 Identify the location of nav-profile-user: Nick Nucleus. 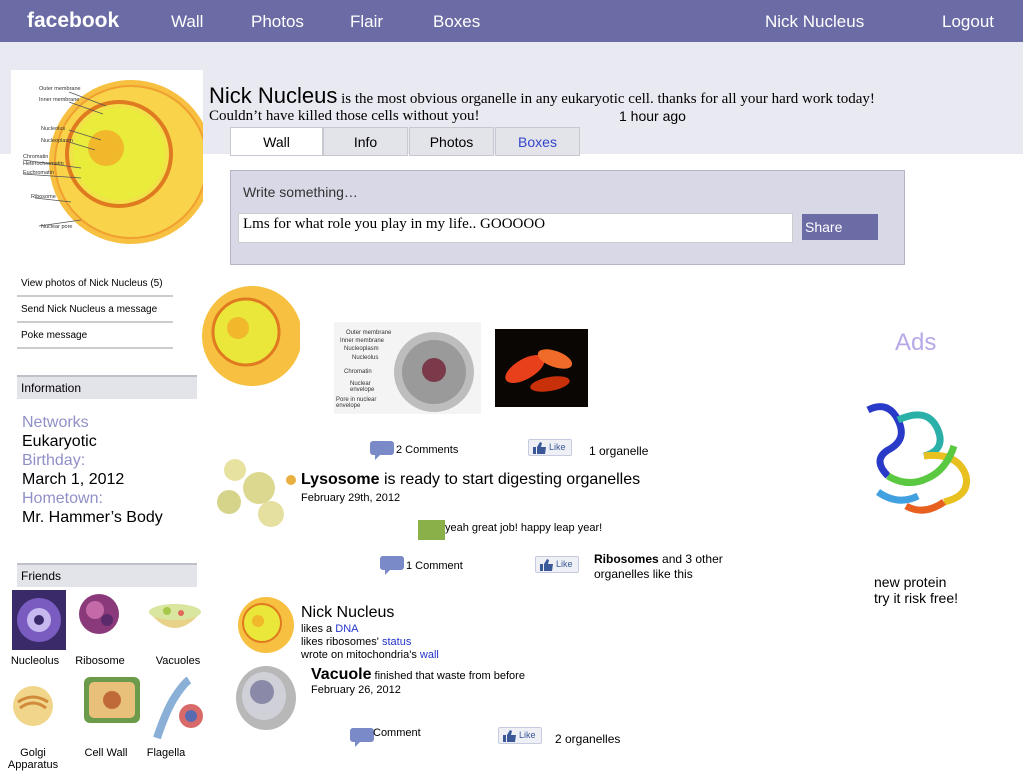
(814, 22).